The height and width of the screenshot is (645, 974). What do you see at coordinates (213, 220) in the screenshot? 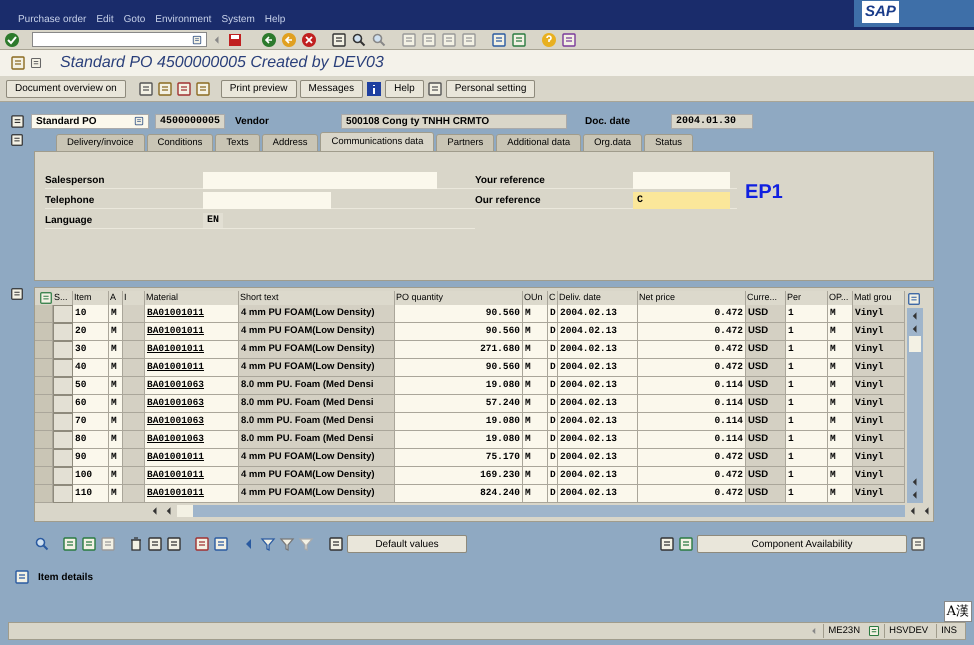
I see `language-field: EN` at bounding box center [213, 220].